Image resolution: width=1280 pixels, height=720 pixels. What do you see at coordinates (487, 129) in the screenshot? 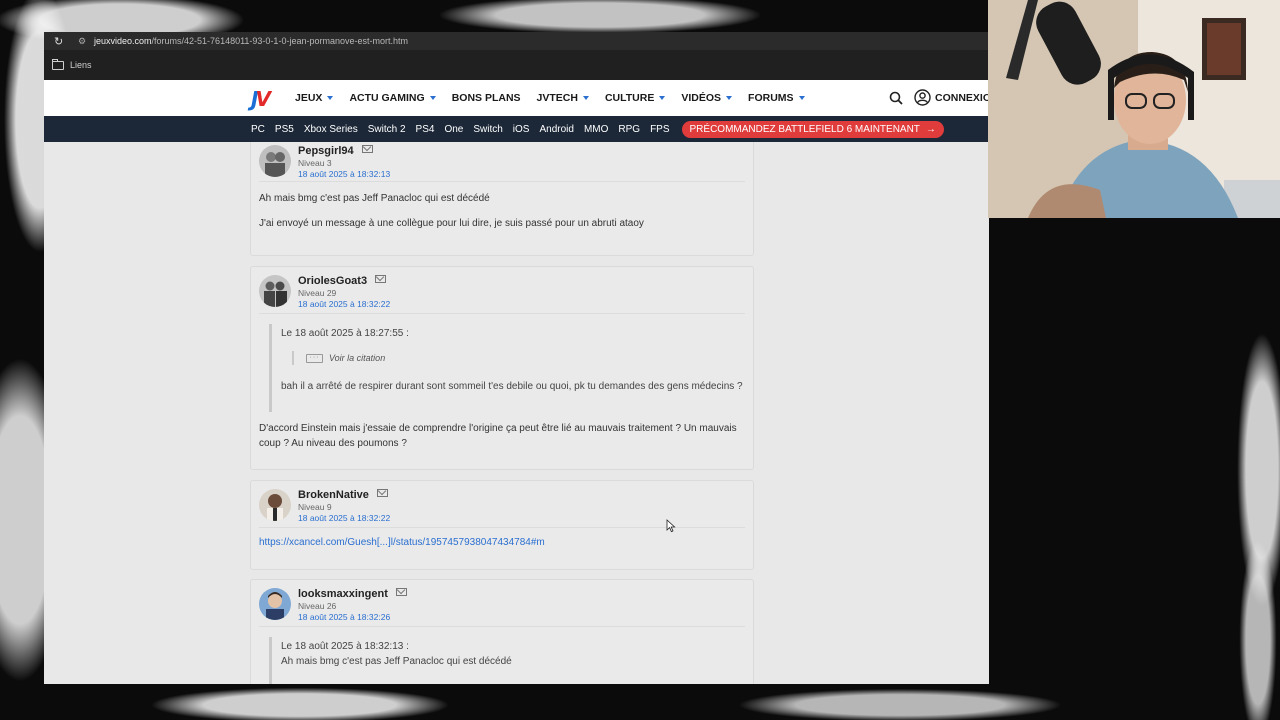
I see `platform-switch: Switch` at bounding box center [487, 129].